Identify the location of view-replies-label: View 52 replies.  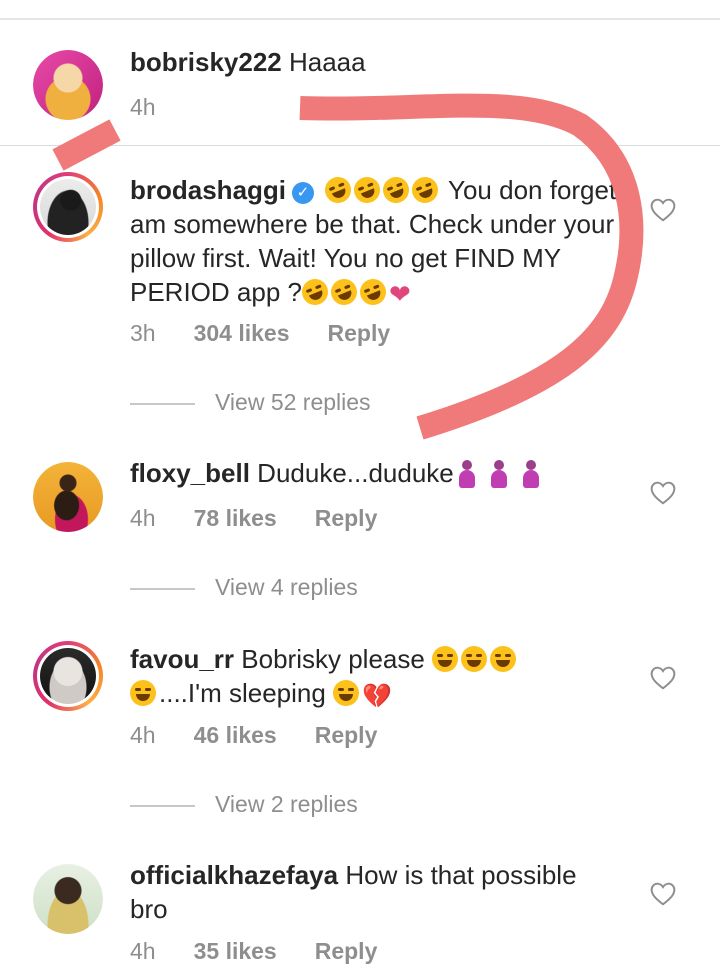
(293, 402).